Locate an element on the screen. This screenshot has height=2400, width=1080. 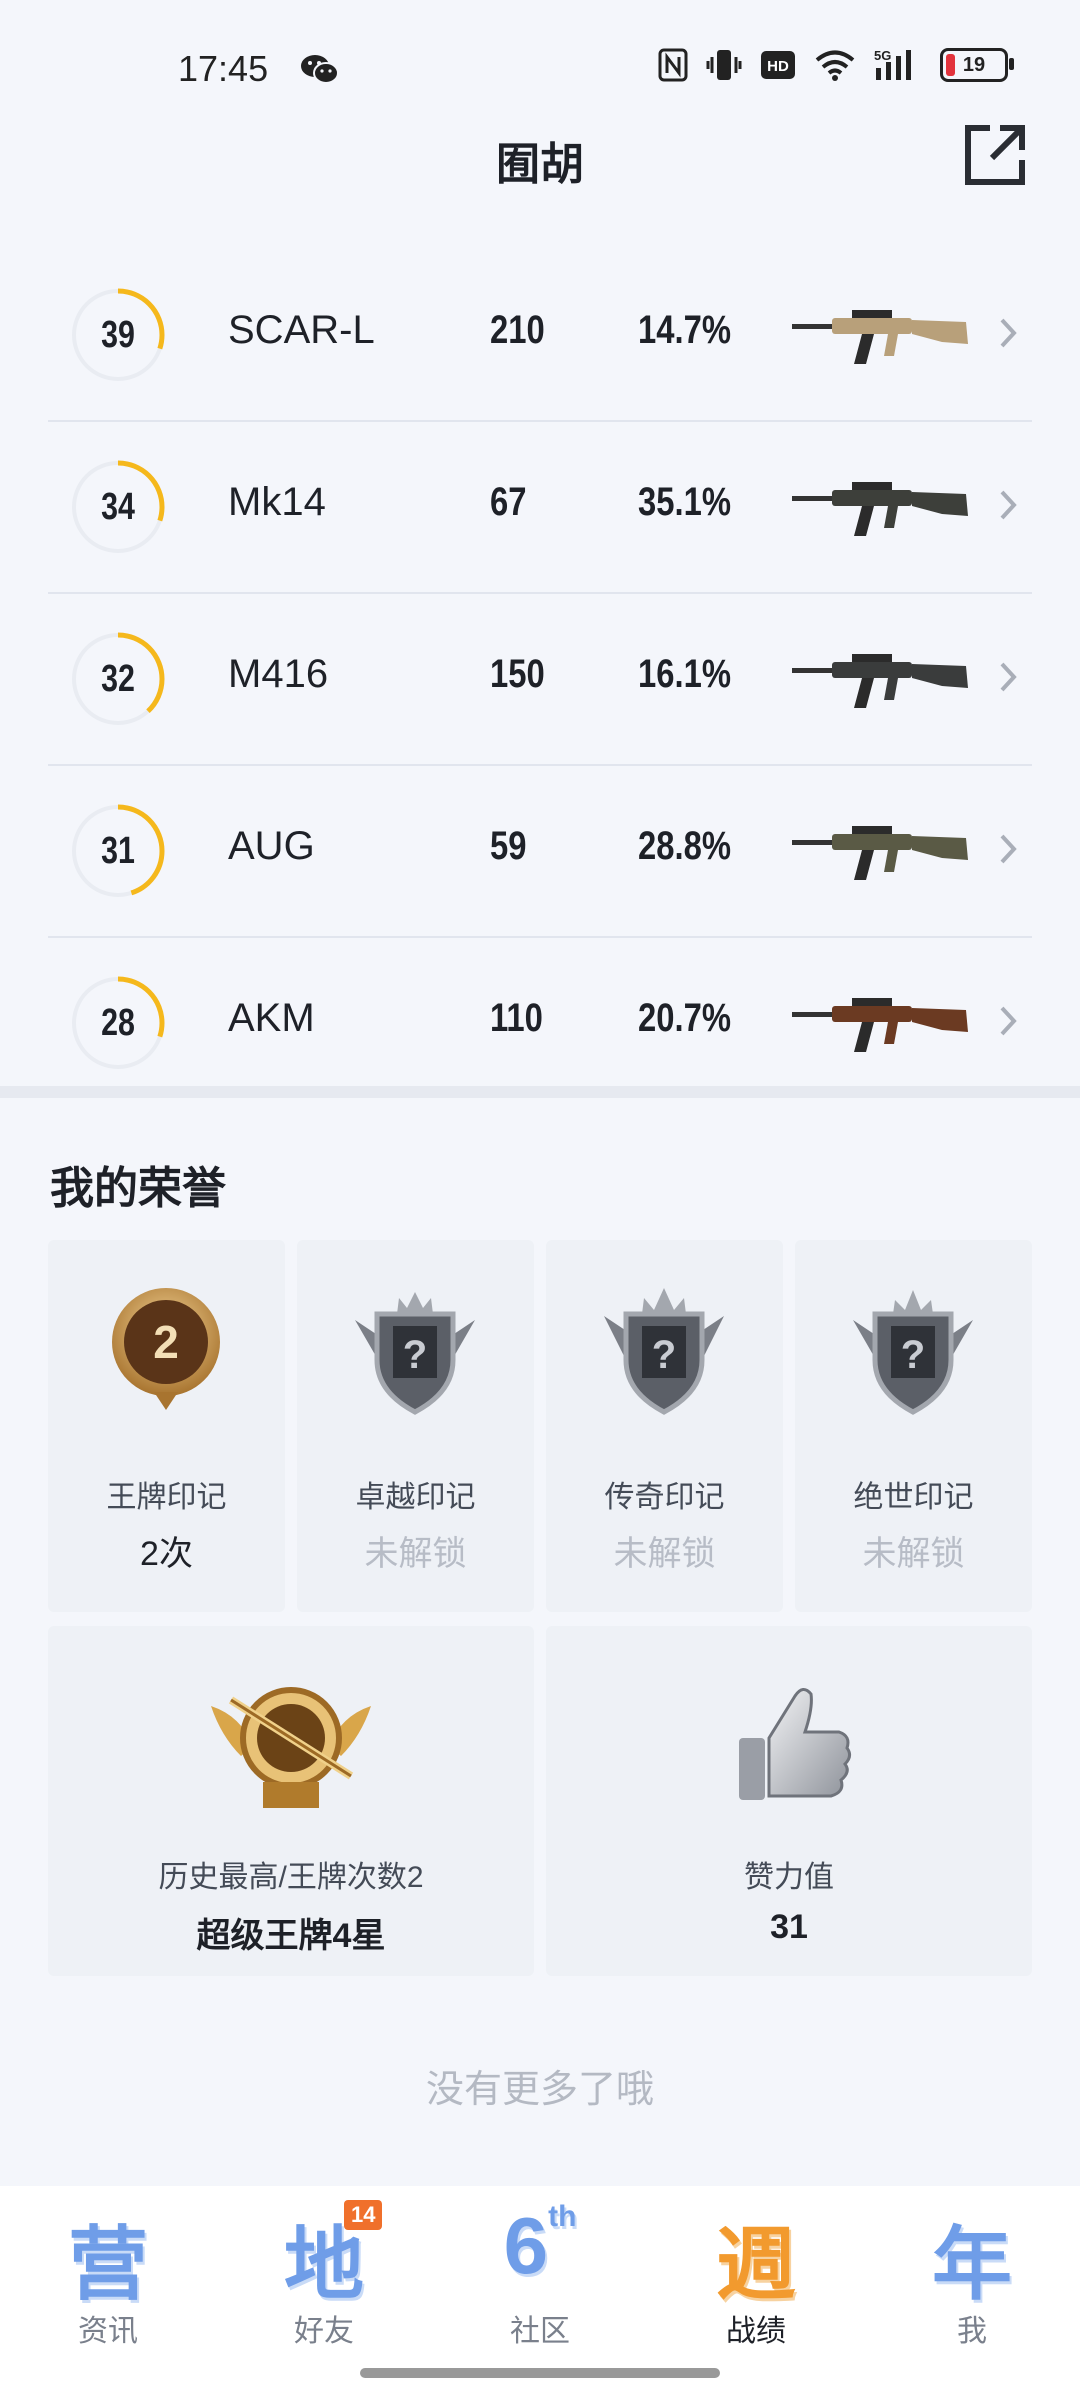
badge-card-legend: ? 传奇印记 未解锁 is located at coordinates (664, 1426).